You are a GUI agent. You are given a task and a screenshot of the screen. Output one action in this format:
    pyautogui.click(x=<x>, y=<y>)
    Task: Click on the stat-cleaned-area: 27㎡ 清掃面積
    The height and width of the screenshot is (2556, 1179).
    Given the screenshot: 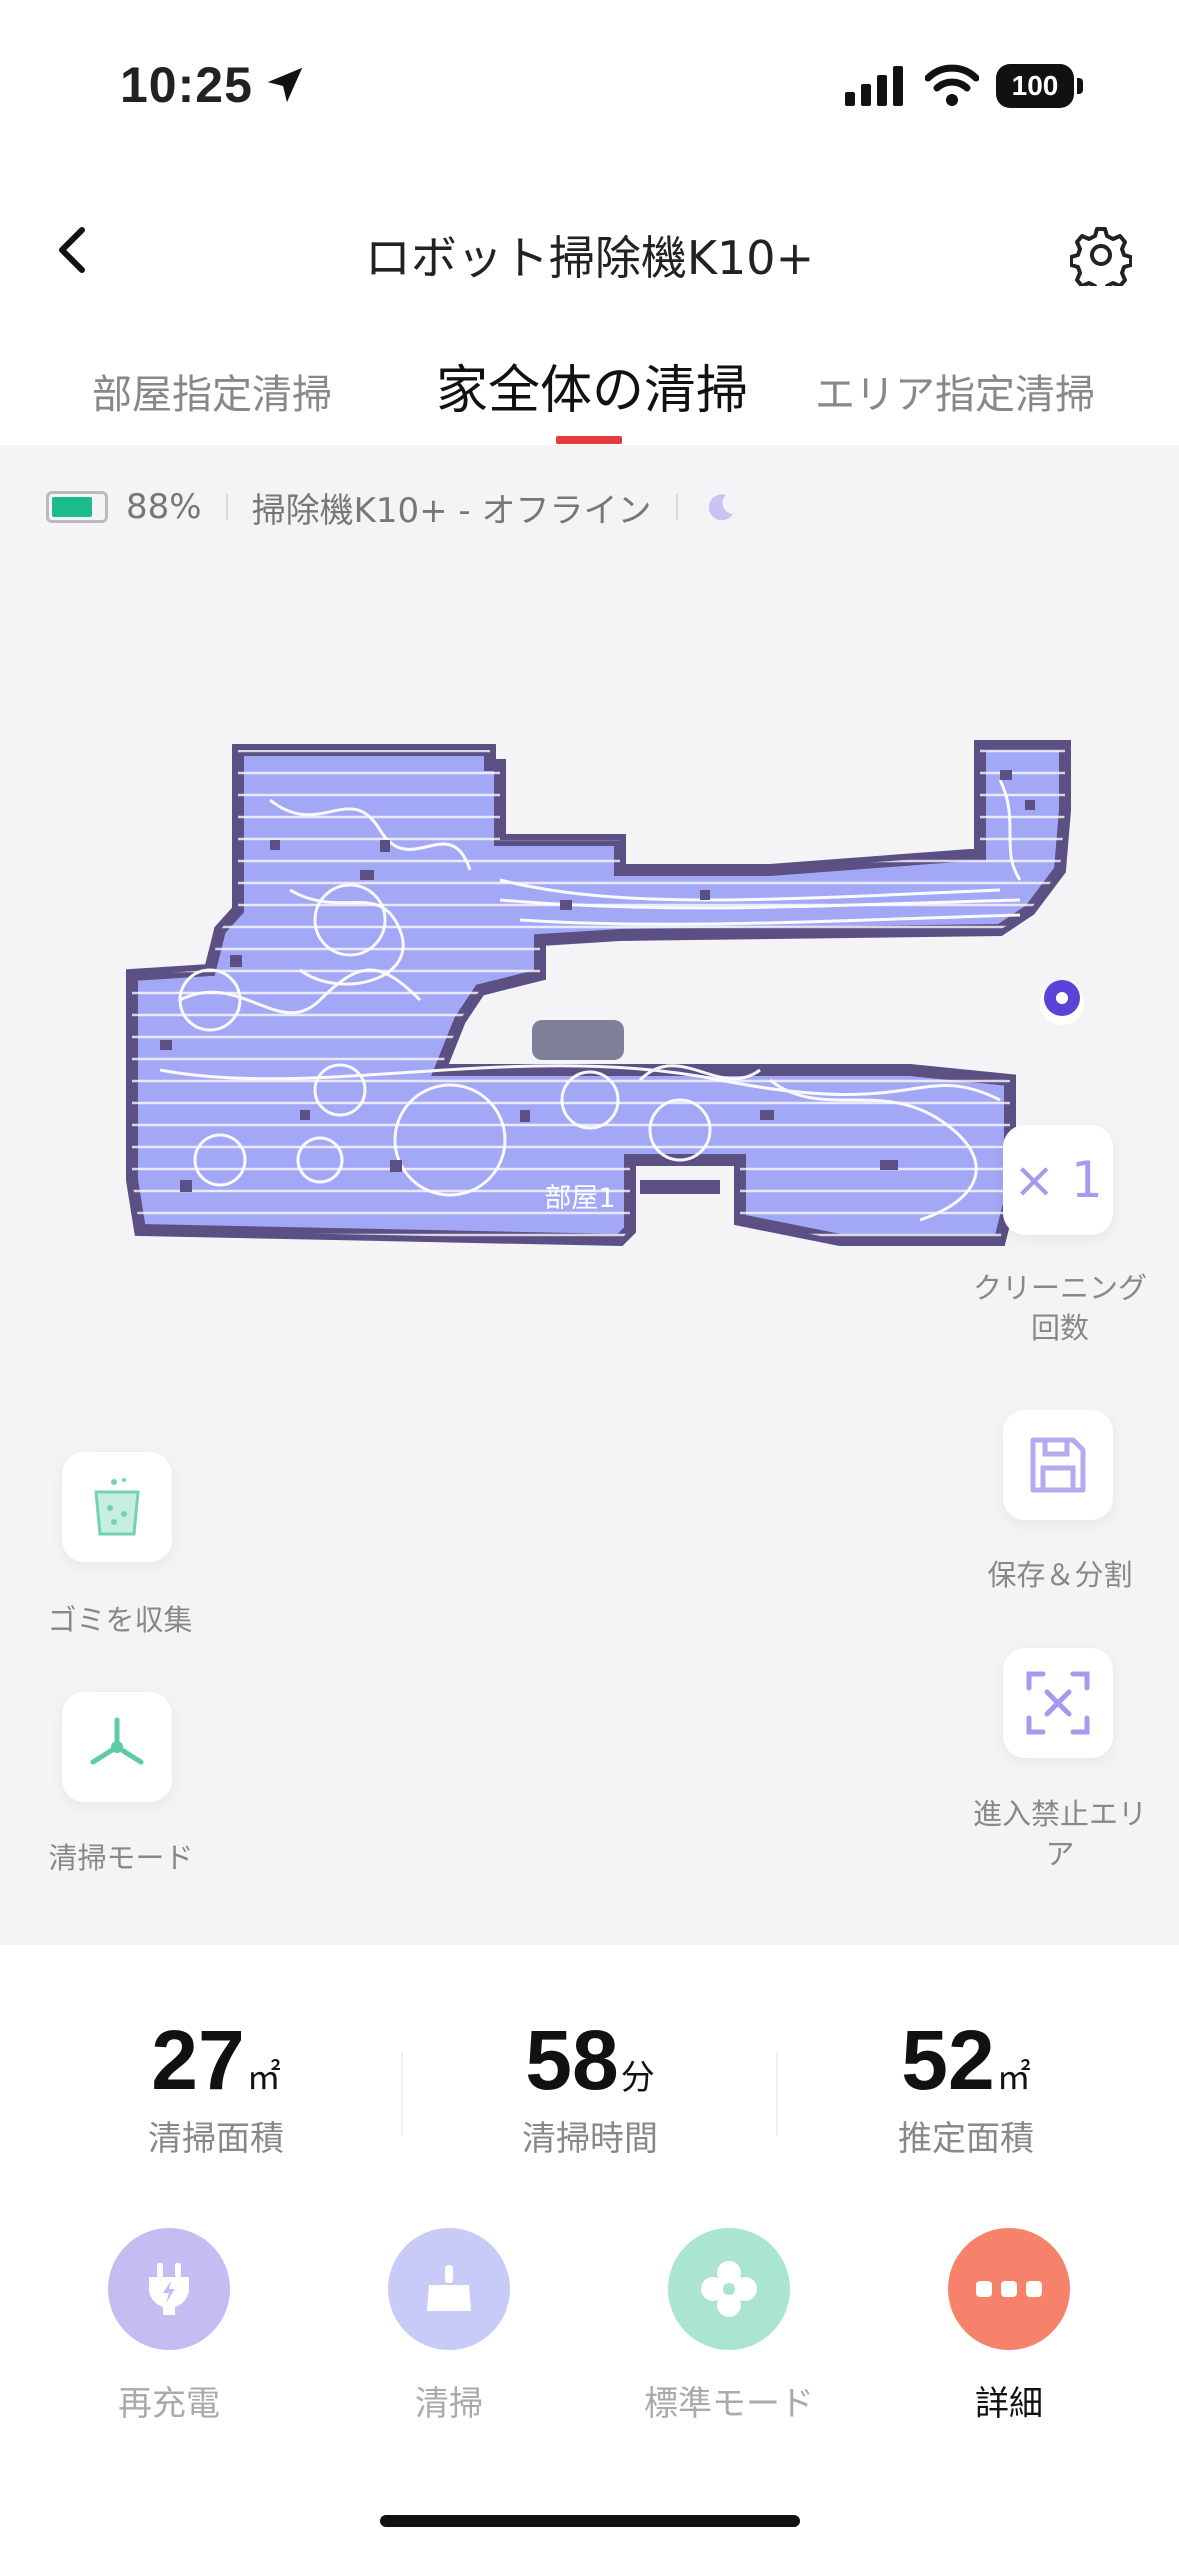 What is the action you would take?
    pyautogui.click(x=216, y=2086)
    